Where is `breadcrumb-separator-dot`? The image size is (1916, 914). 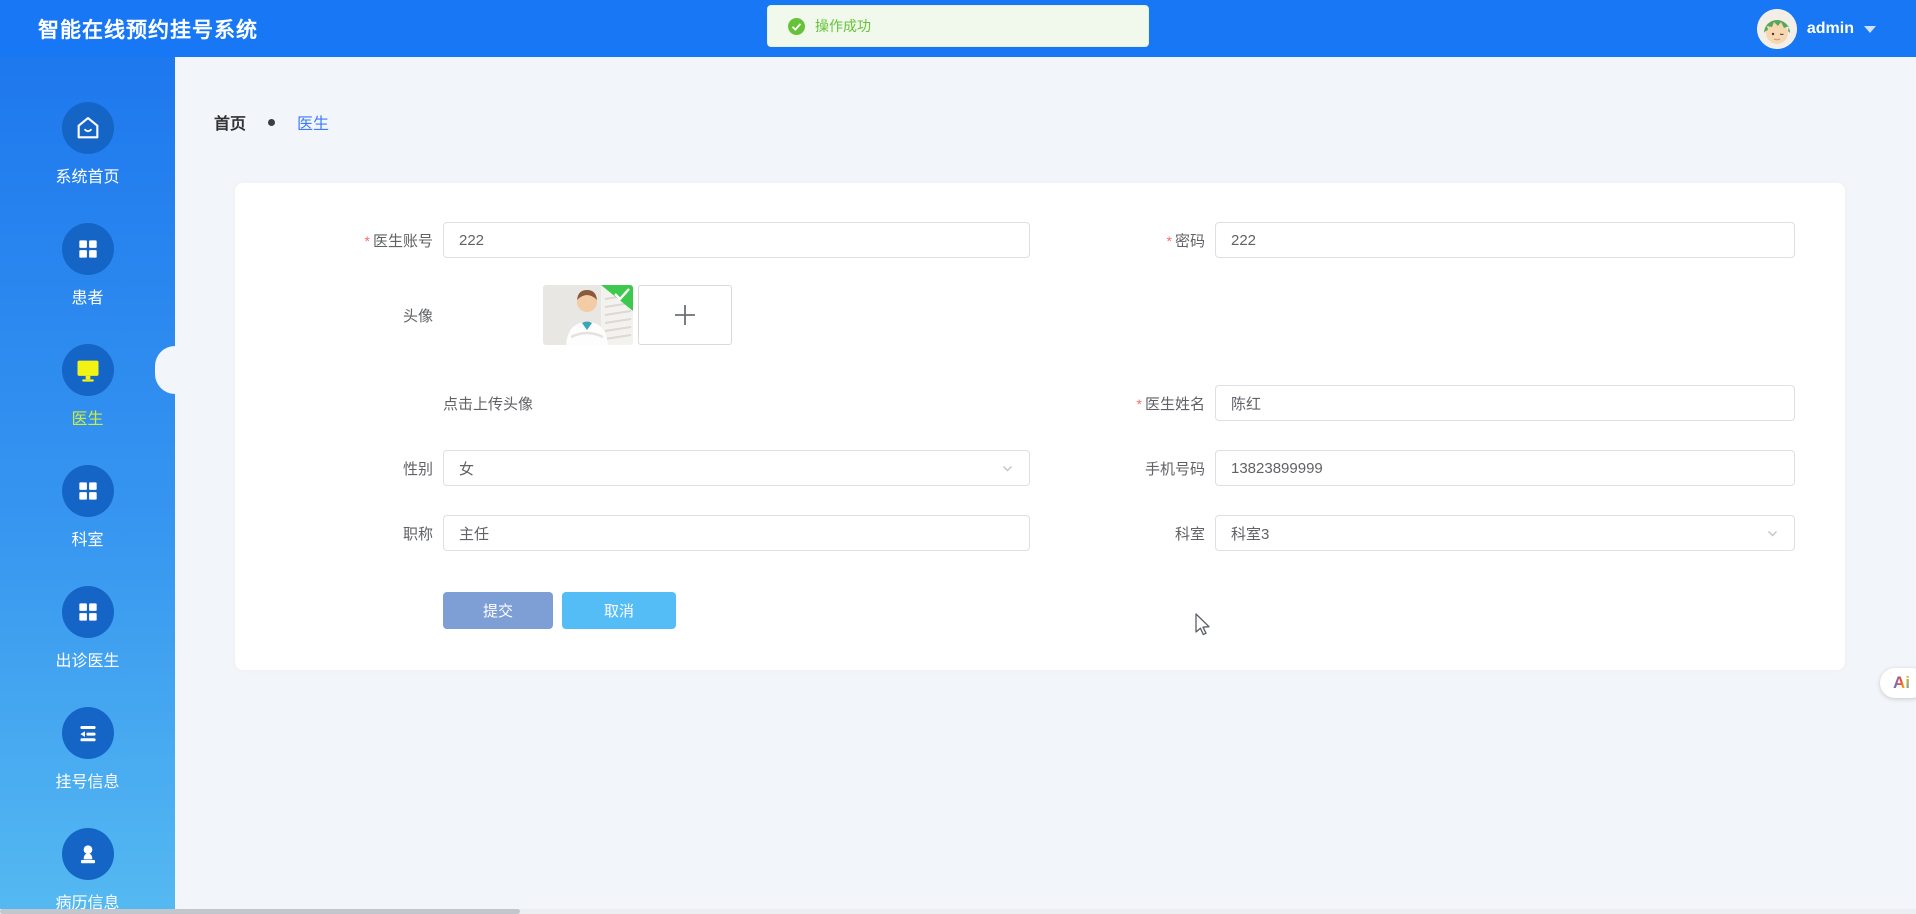
breadcrumb-separator-dot is located at coordinates (272, 122).